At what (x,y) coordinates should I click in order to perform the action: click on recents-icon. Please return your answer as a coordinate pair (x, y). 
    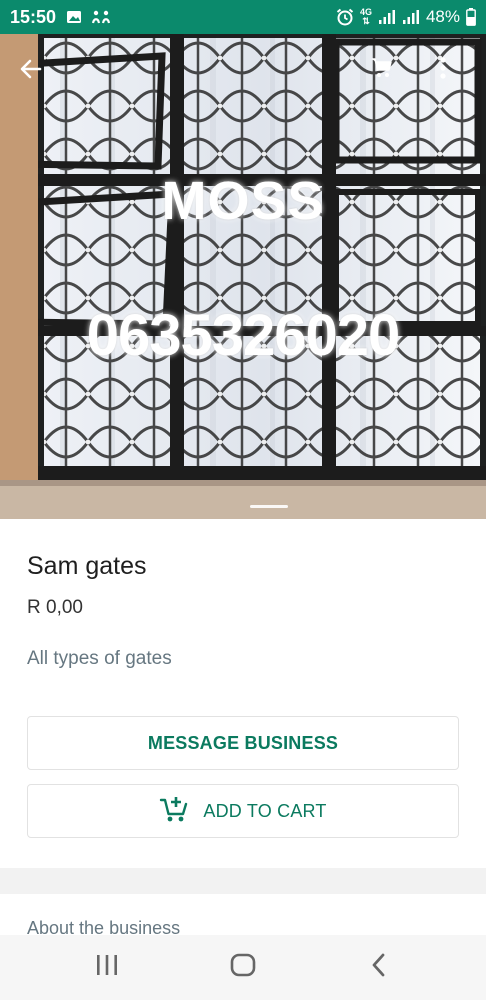
    Looking at the image, I should click on (107, 967).